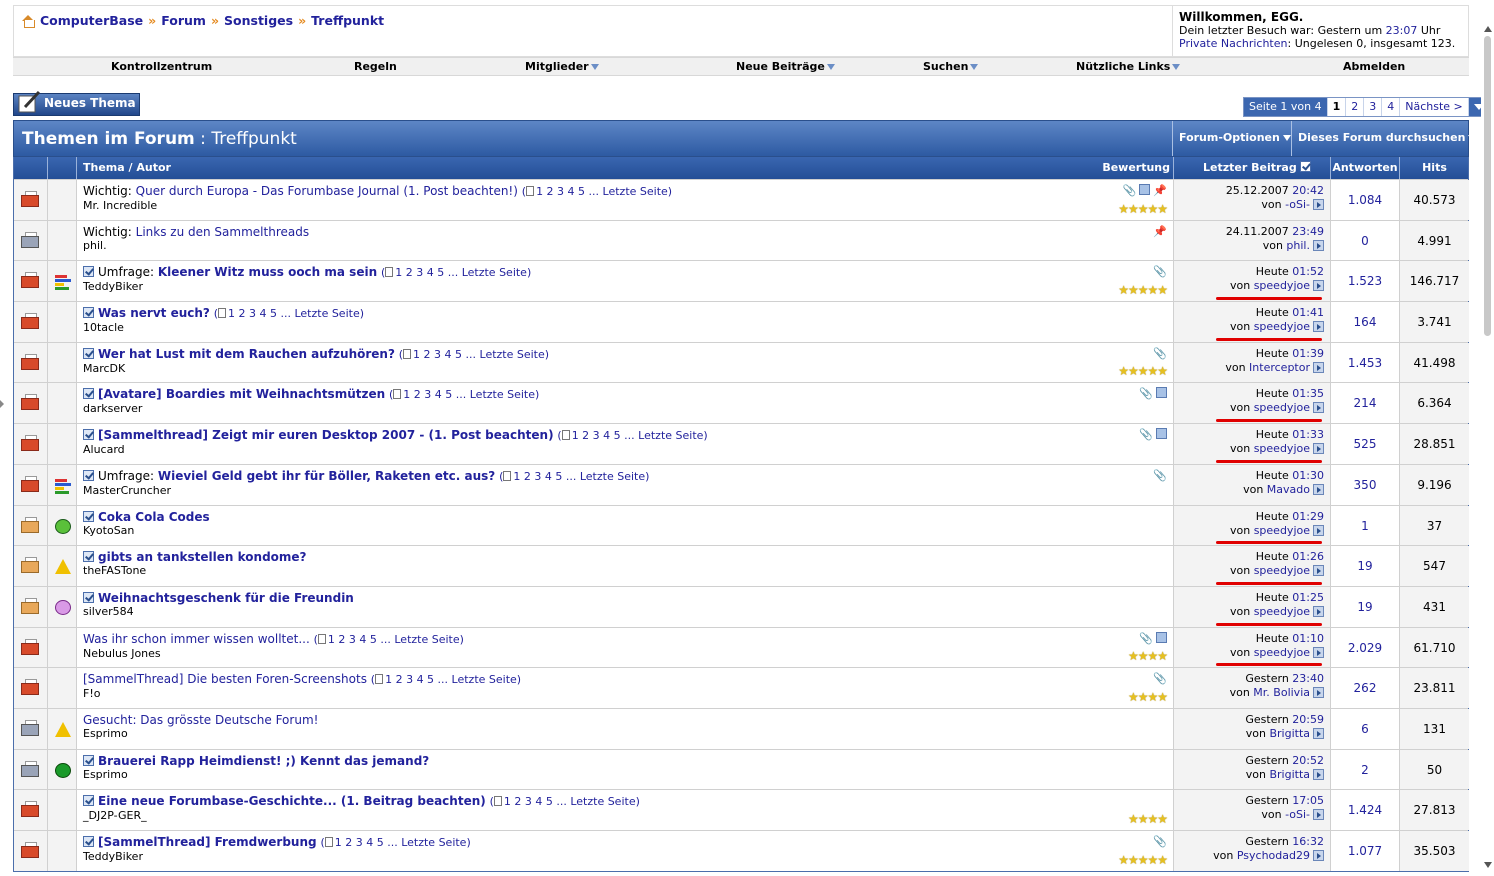 The image size is (1494, 876). What do you see at coordinates (1281, 692) in the screenshot?
I see `last-post-user: Mr. Bolivia` at bounding box center [1281, 692].